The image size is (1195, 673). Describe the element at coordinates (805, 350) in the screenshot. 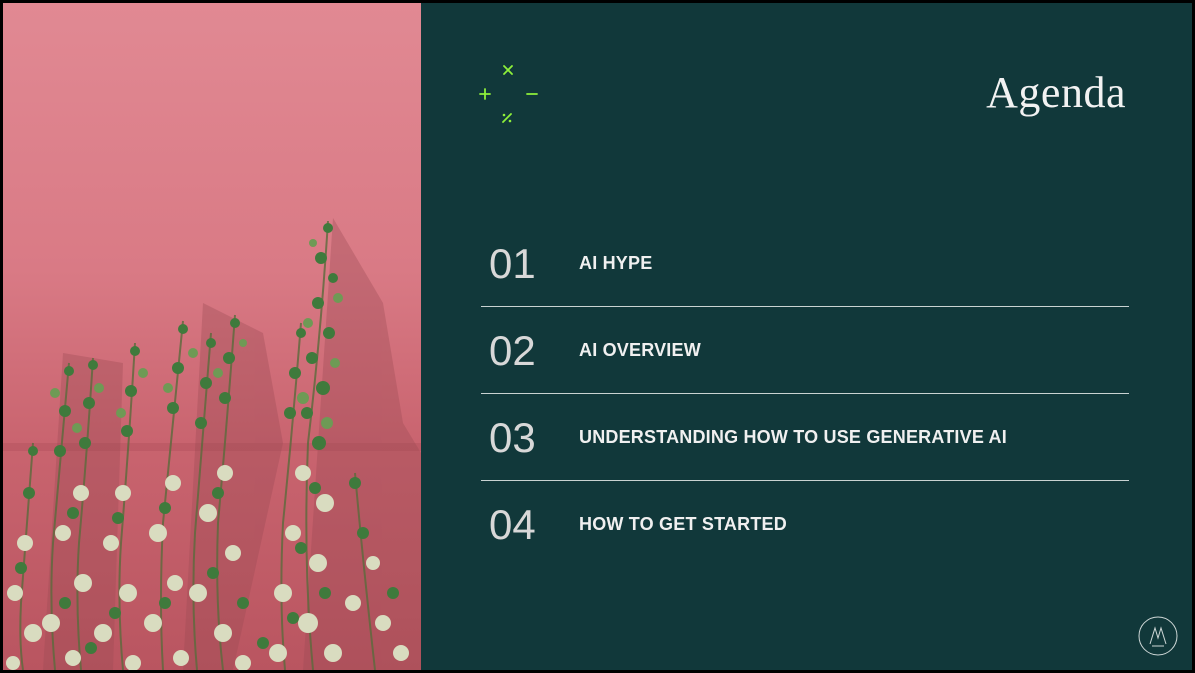

I see `agenda-item-2: 02 AI OVERVIEW` at that location.